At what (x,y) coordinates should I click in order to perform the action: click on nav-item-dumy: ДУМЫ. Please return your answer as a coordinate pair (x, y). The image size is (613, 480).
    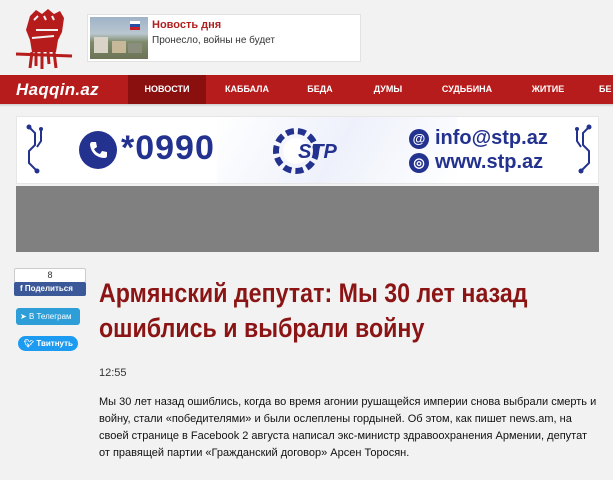
    Looking at the image, I should click on (388, 89).